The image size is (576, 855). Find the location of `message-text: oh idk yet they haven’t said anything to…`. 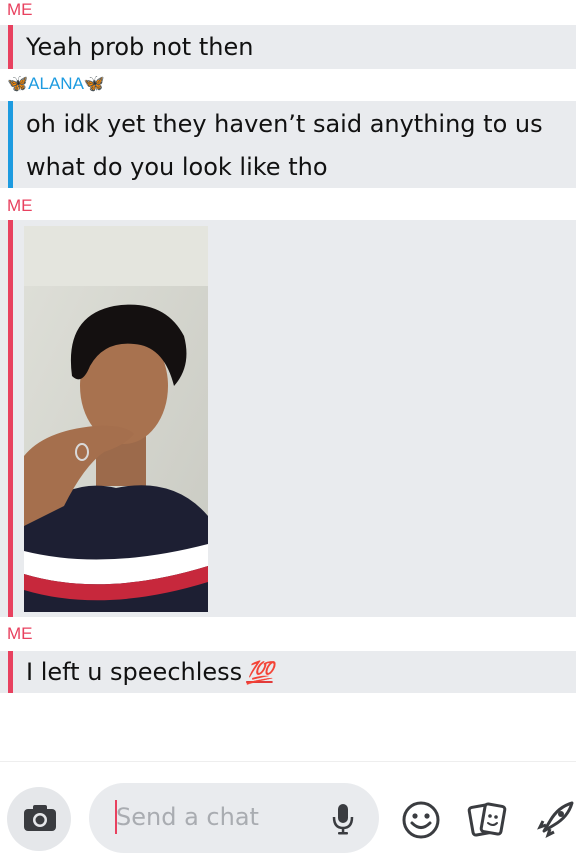

message-text: oh idk yet they haven’t said anything to… is located at coordinates (284, 124).